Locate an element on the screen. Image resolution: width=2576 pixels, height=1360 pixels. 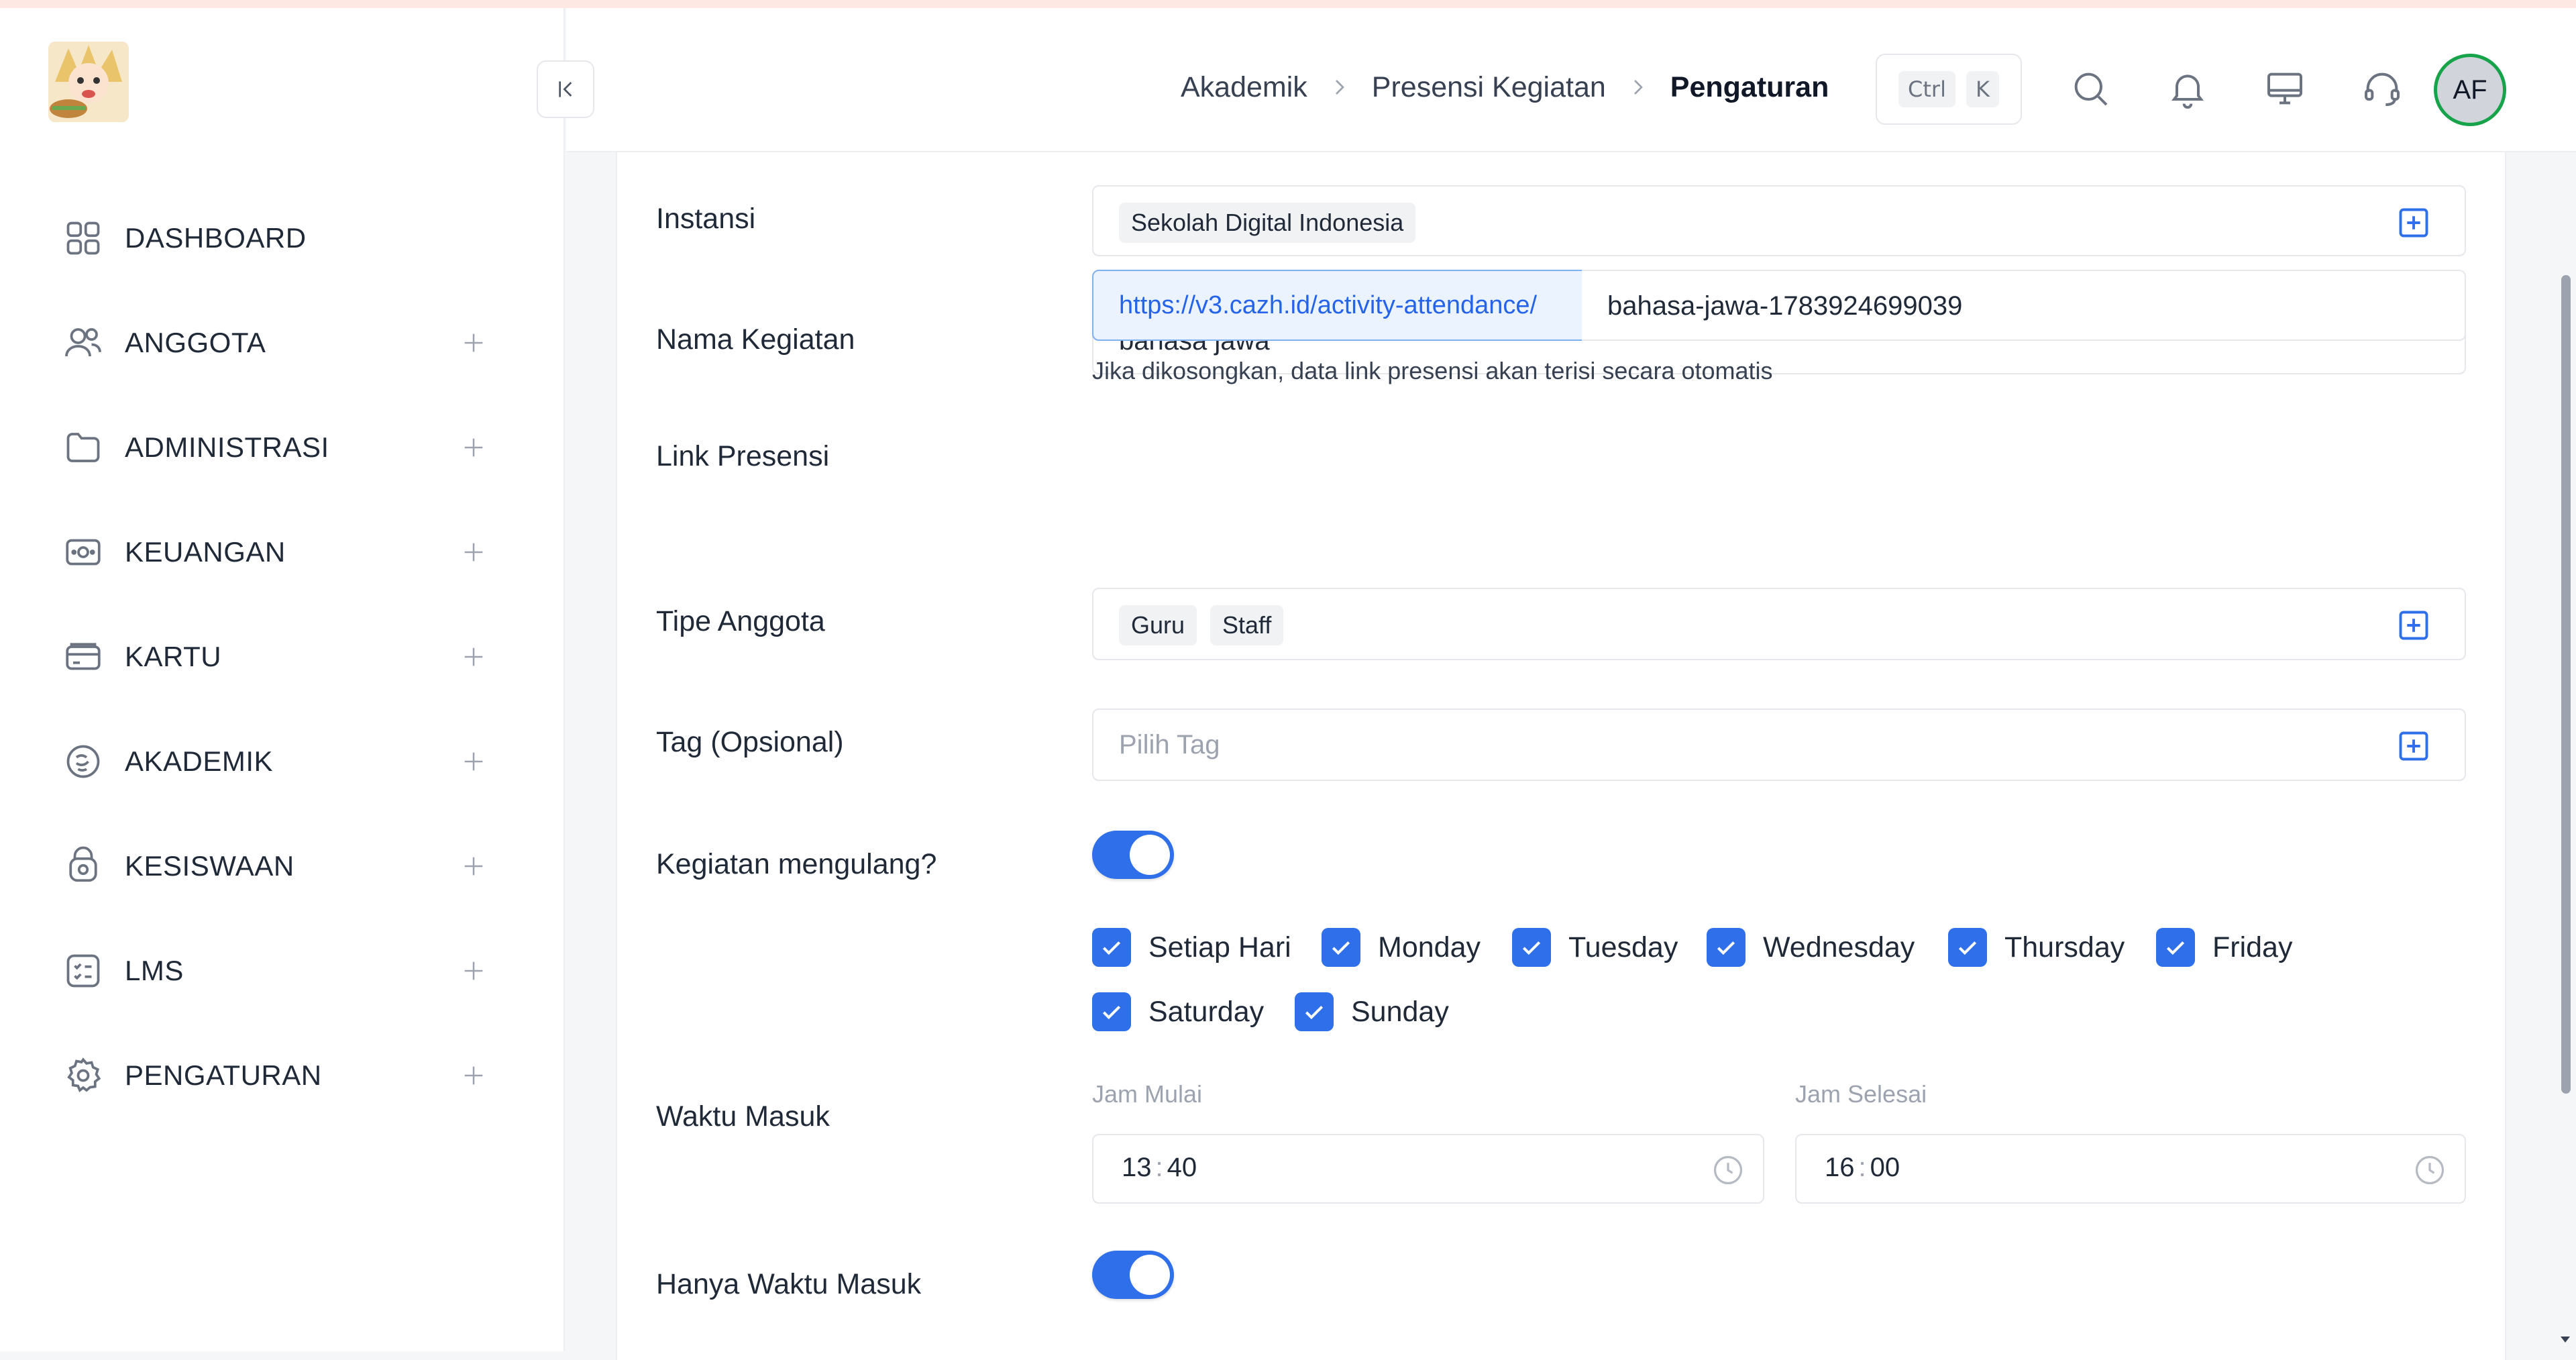
hanya-waktu-masuk-label: Hanya Waktu Masuk is located at coordinates (789, 1284).